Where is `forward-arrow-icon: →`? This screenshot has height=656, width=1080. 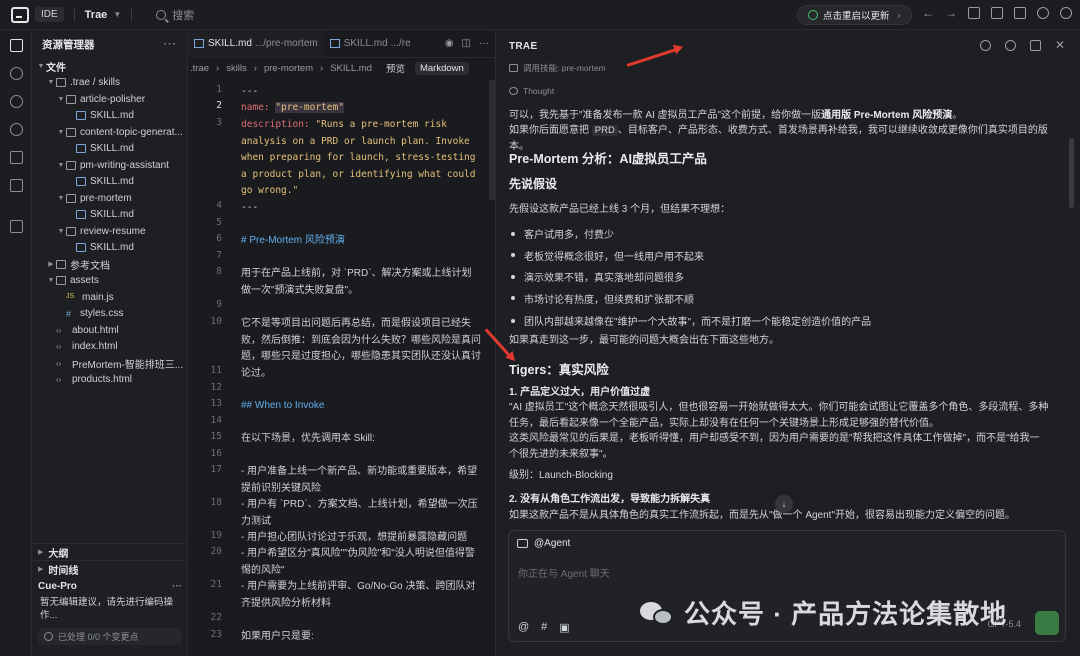
forward-arrow-icon: → is located at coordinates (951, 13).